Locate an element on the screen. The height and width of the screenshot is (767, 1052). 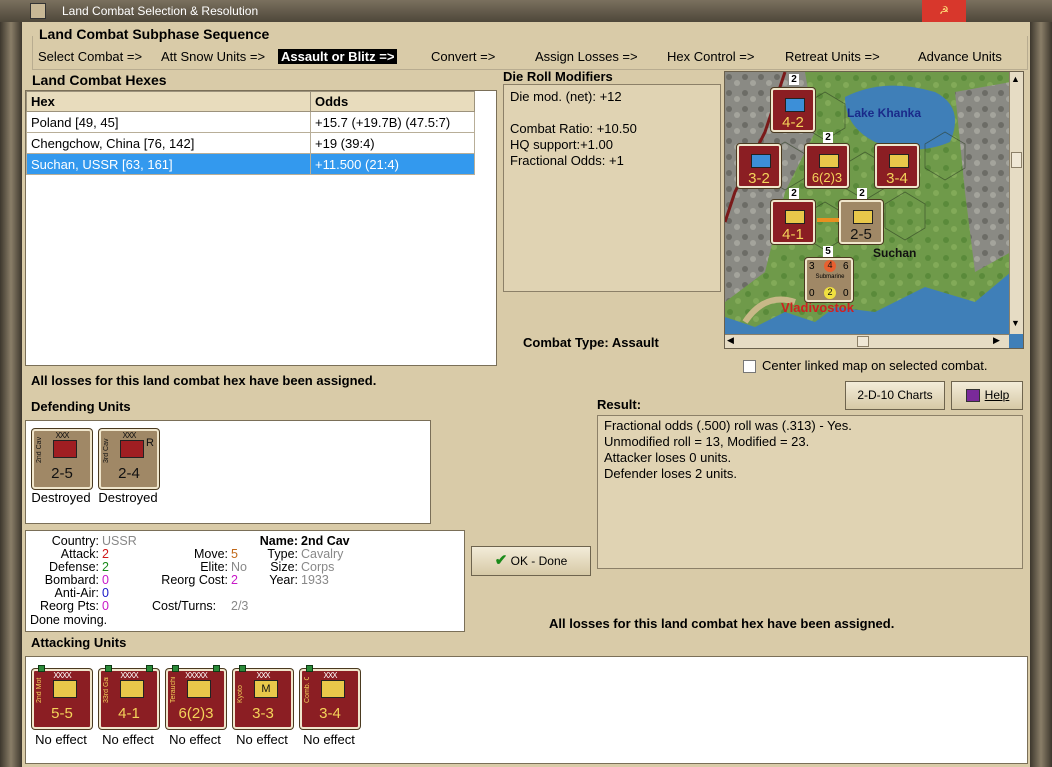
year-label: Year: is located at coordinates (283, 580).